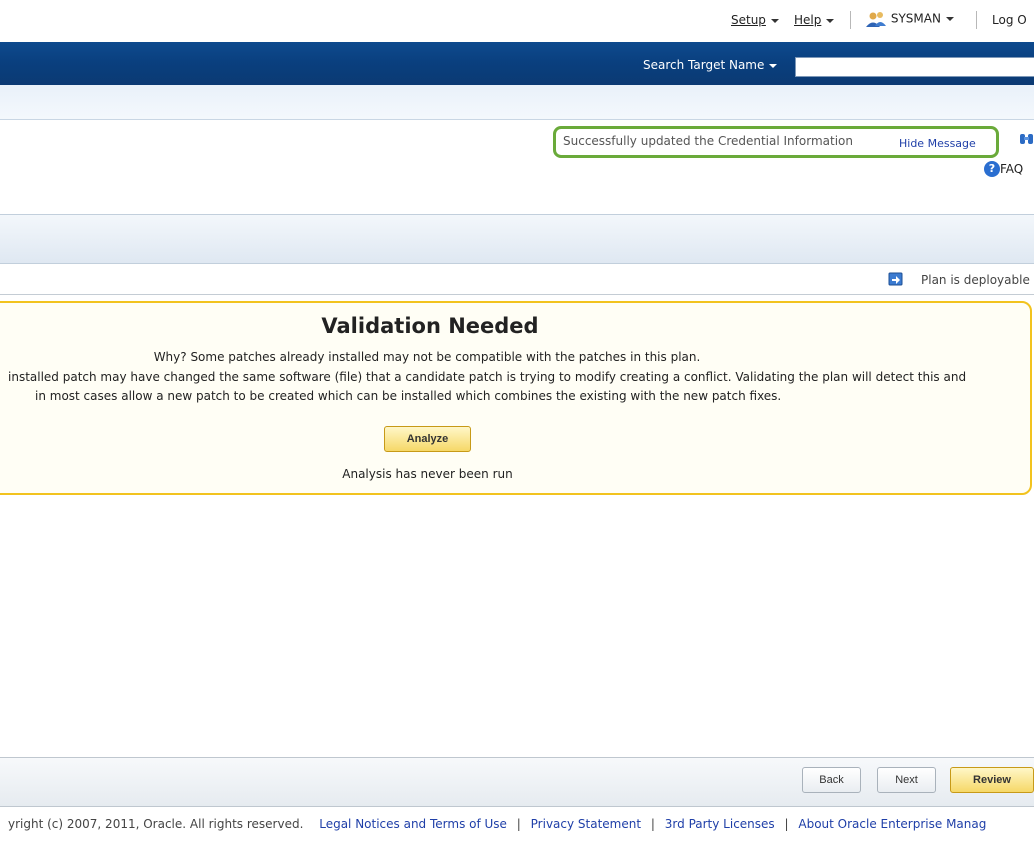 This screenshot has height=863, width=1034. I want to click on help-menu-label: Help, so click(808, 20).